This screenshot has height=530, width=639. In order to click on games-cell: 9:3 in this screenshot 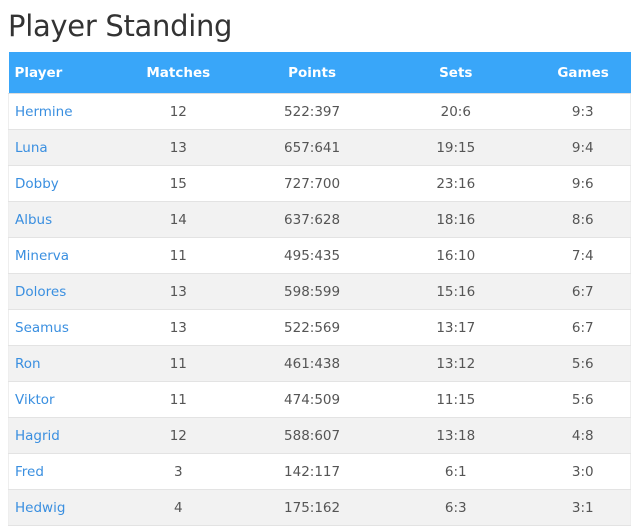, I will do `click(583, 111)`.